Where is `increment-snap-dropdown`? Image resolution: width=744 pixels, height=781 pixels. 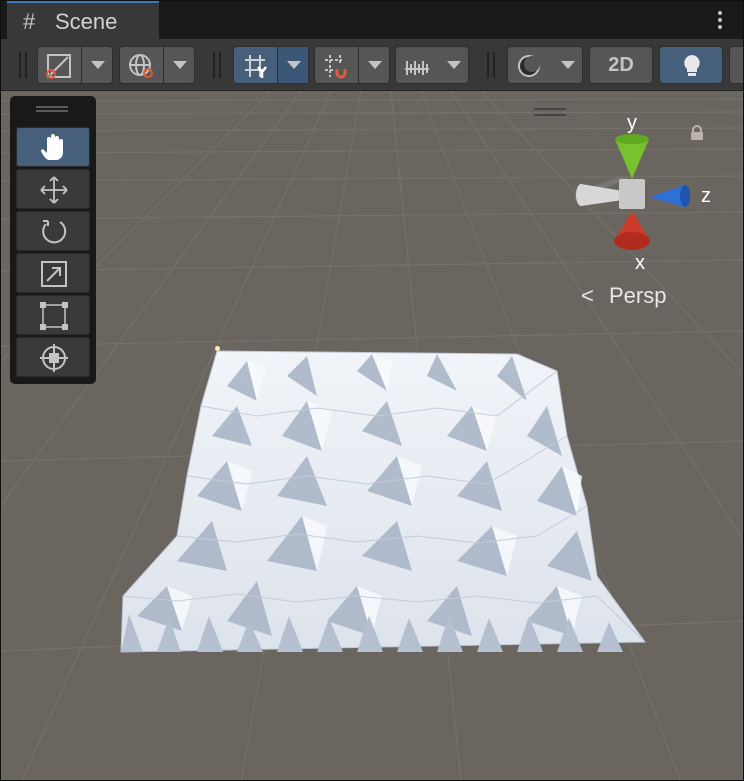 increment-snap-dropdown is located at coordinates (453, 65).